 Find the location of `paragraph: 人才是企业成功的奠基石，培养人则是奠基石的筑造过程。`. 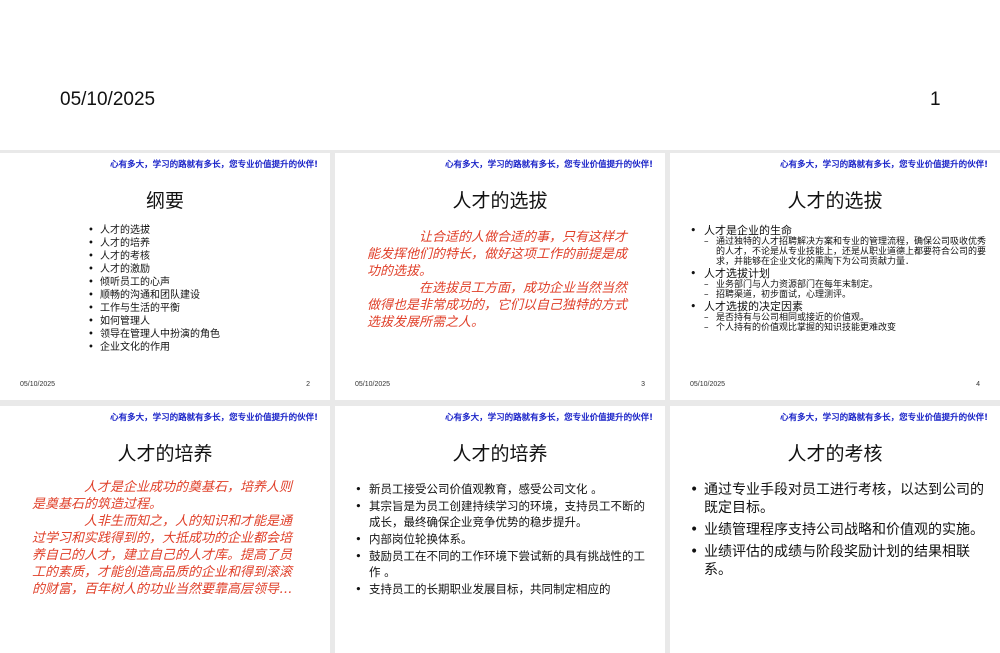

paragraph: 人才是企业成功的奠基石，培养人则是奠基石的筑造过程。 is located at coordinates (162, 496).